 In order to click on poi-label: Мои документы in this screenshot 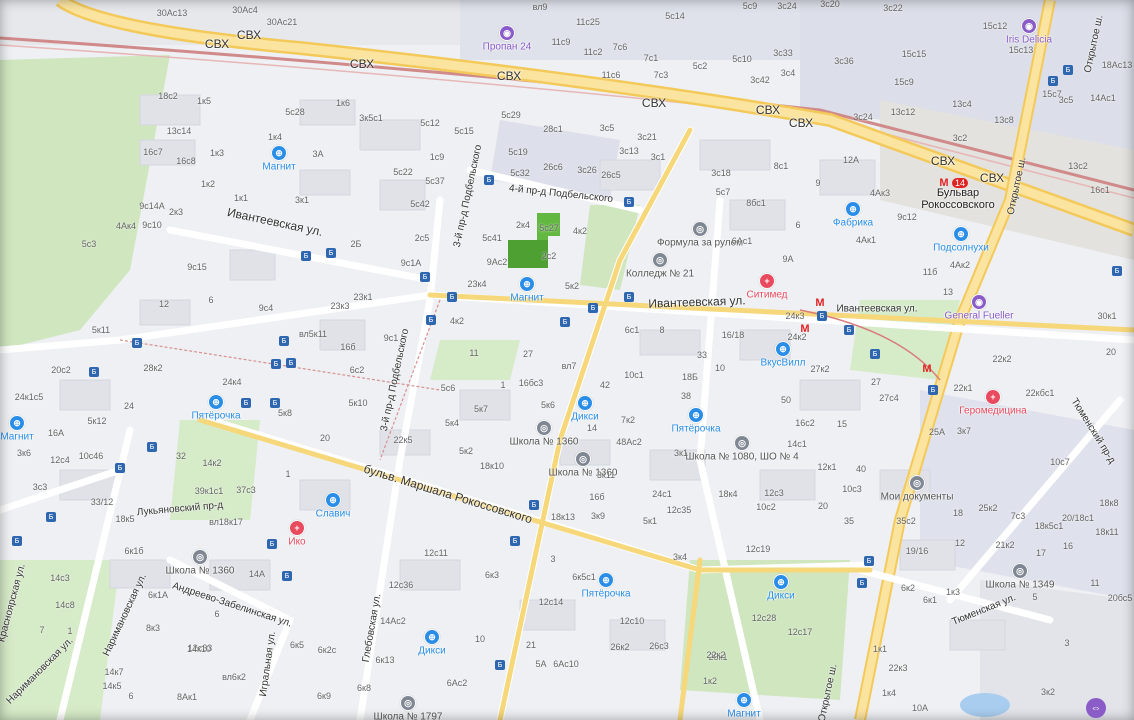, I will do `click(917, 497)`.